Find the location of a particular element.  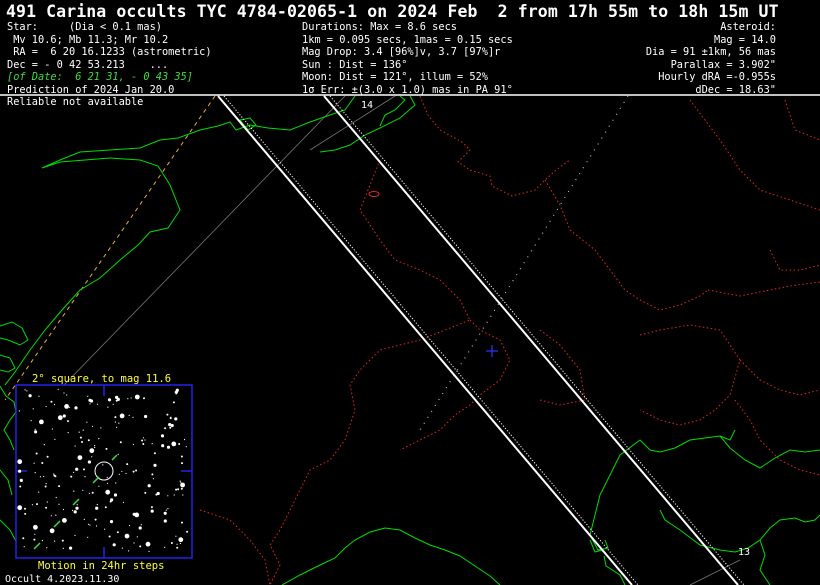

yellow-path-limit is located at coordinates (110, 248).